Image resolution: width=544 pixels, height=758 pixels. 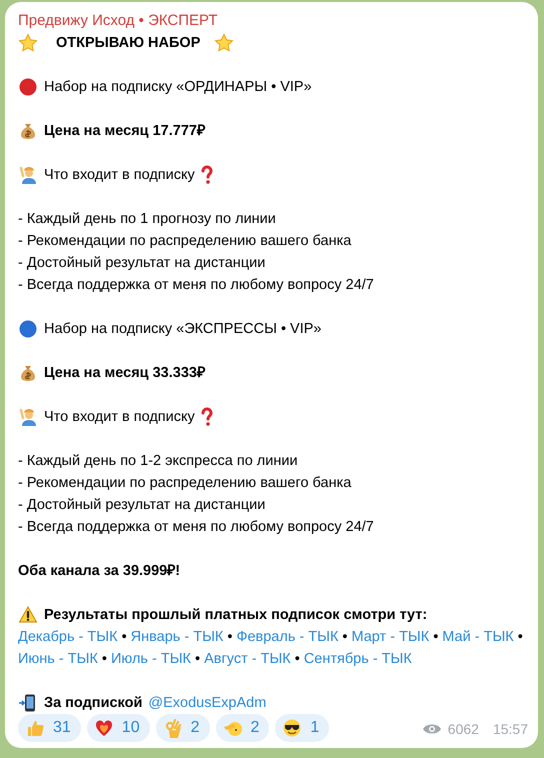 I want to click on month-link: Сентябрь - ТЫК, so click(x=358, y=659).